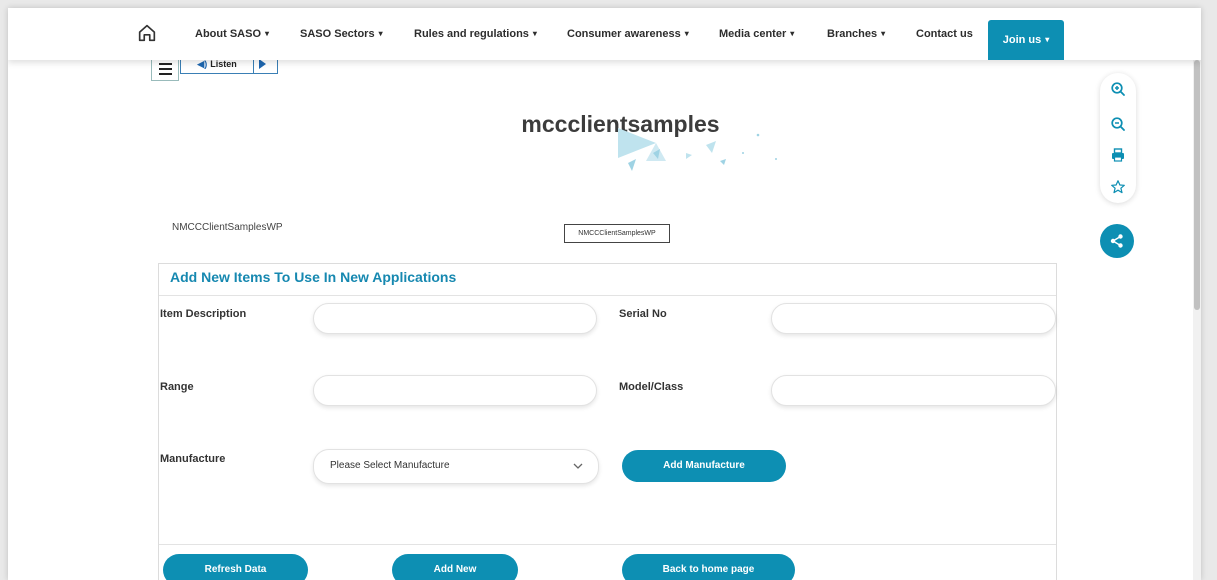 This screenshot has height=580, width=1217. What do you see at coordinates (704, 466) in the screenshot?
I see `add-manufacture-button: Add Manufacture` at bounding box center [704, 466].